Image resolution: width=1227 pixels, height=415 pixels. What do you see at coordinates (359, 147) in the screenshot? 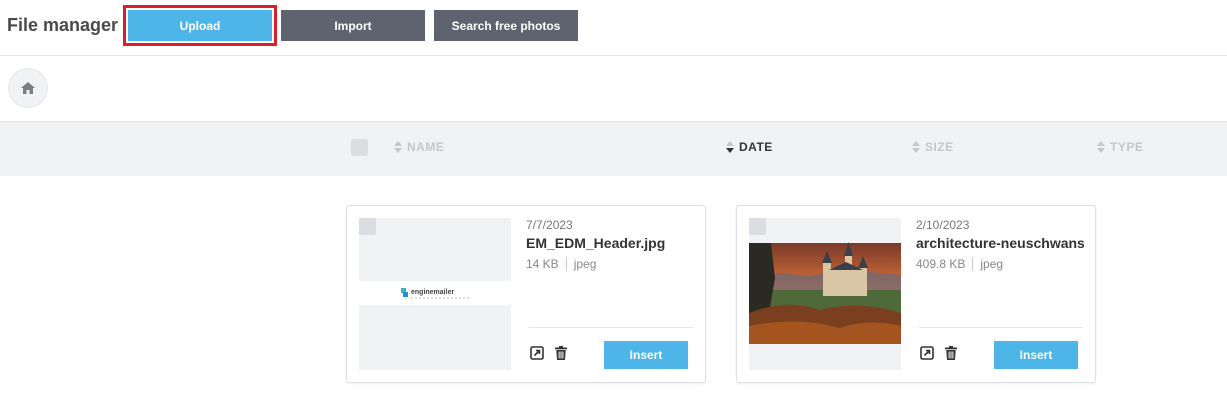
I see `select-all-checkbox` at bounding box center [359, 147].